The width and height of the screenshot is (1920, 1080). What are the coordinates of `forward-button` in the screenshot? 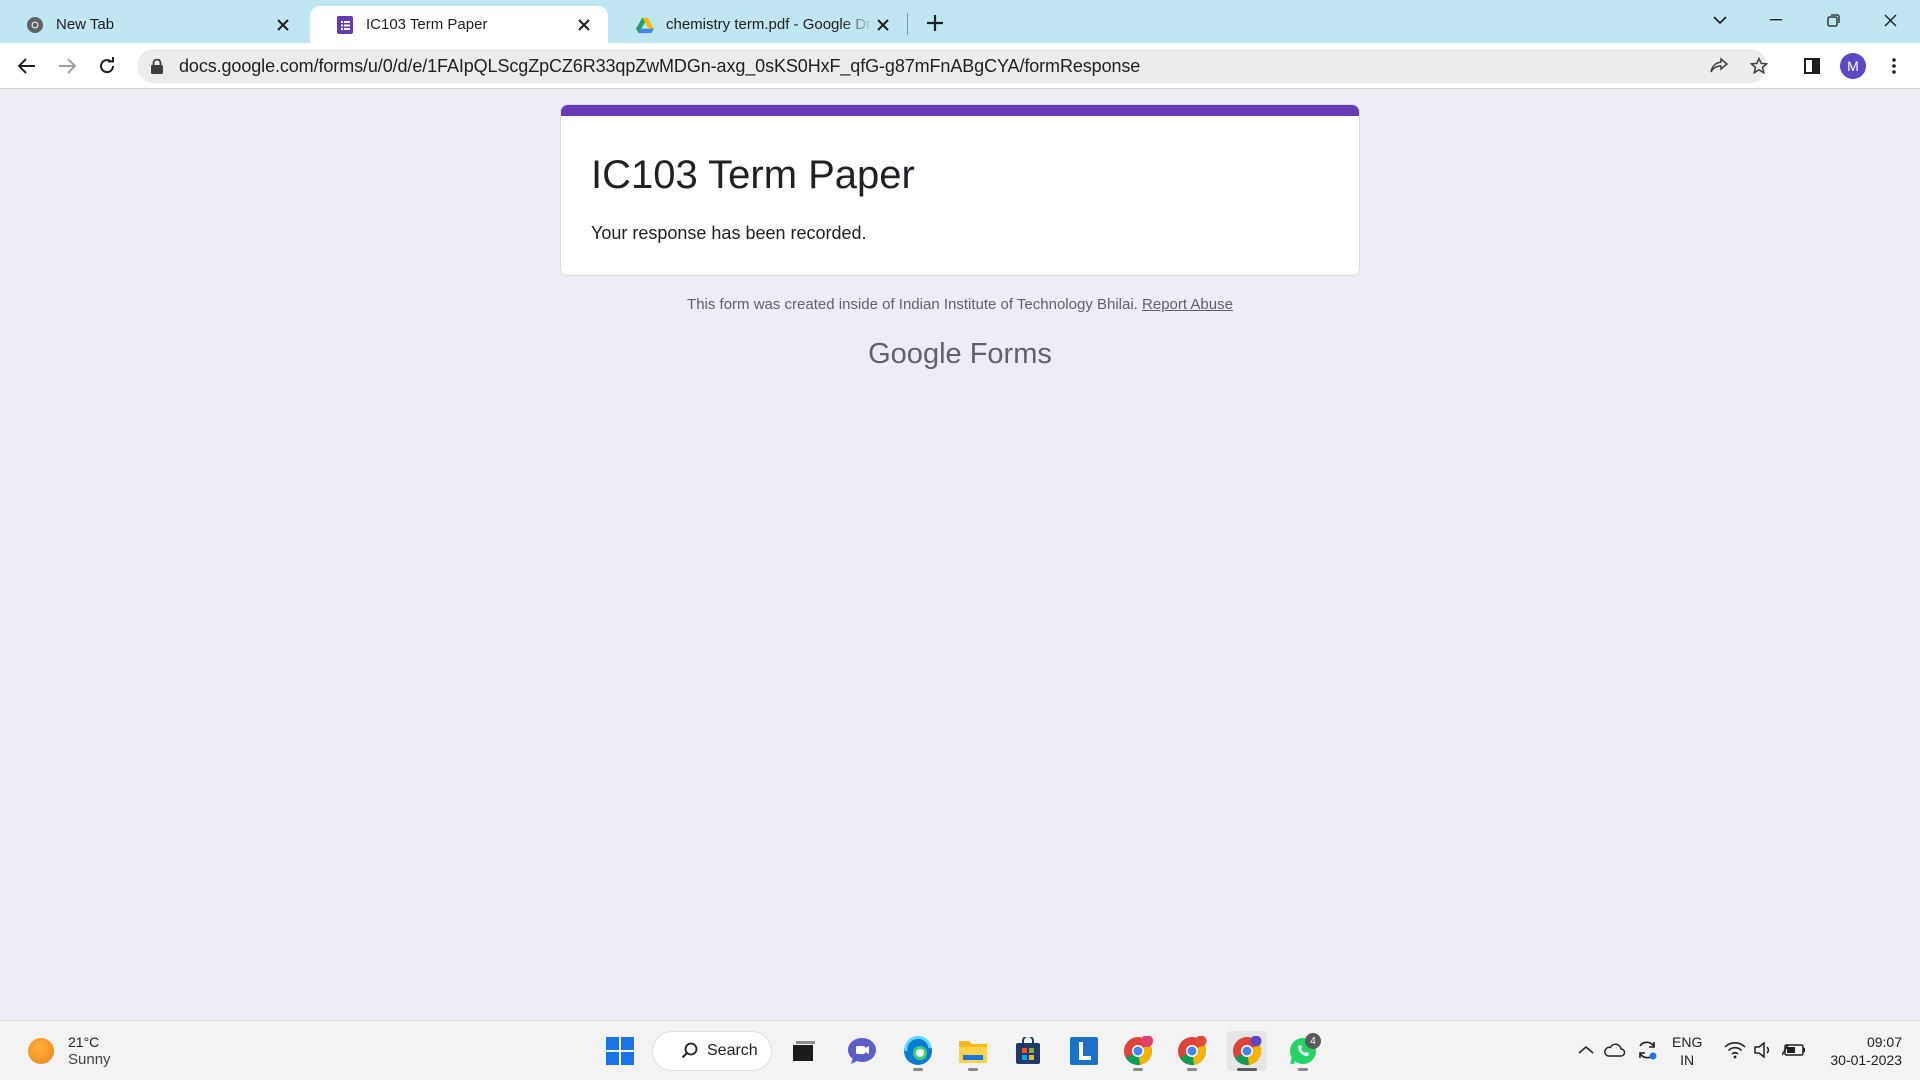 It's located at (67, 66).